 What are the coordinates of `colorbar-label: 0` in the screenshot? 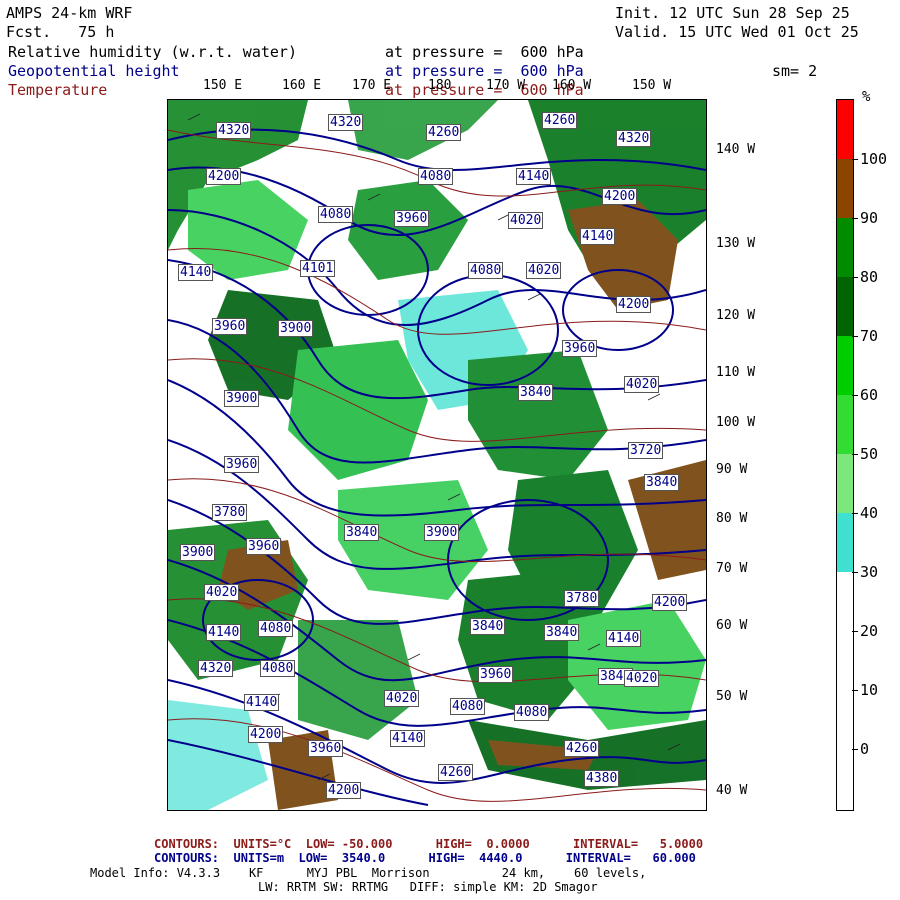 It's located at (865, 749).